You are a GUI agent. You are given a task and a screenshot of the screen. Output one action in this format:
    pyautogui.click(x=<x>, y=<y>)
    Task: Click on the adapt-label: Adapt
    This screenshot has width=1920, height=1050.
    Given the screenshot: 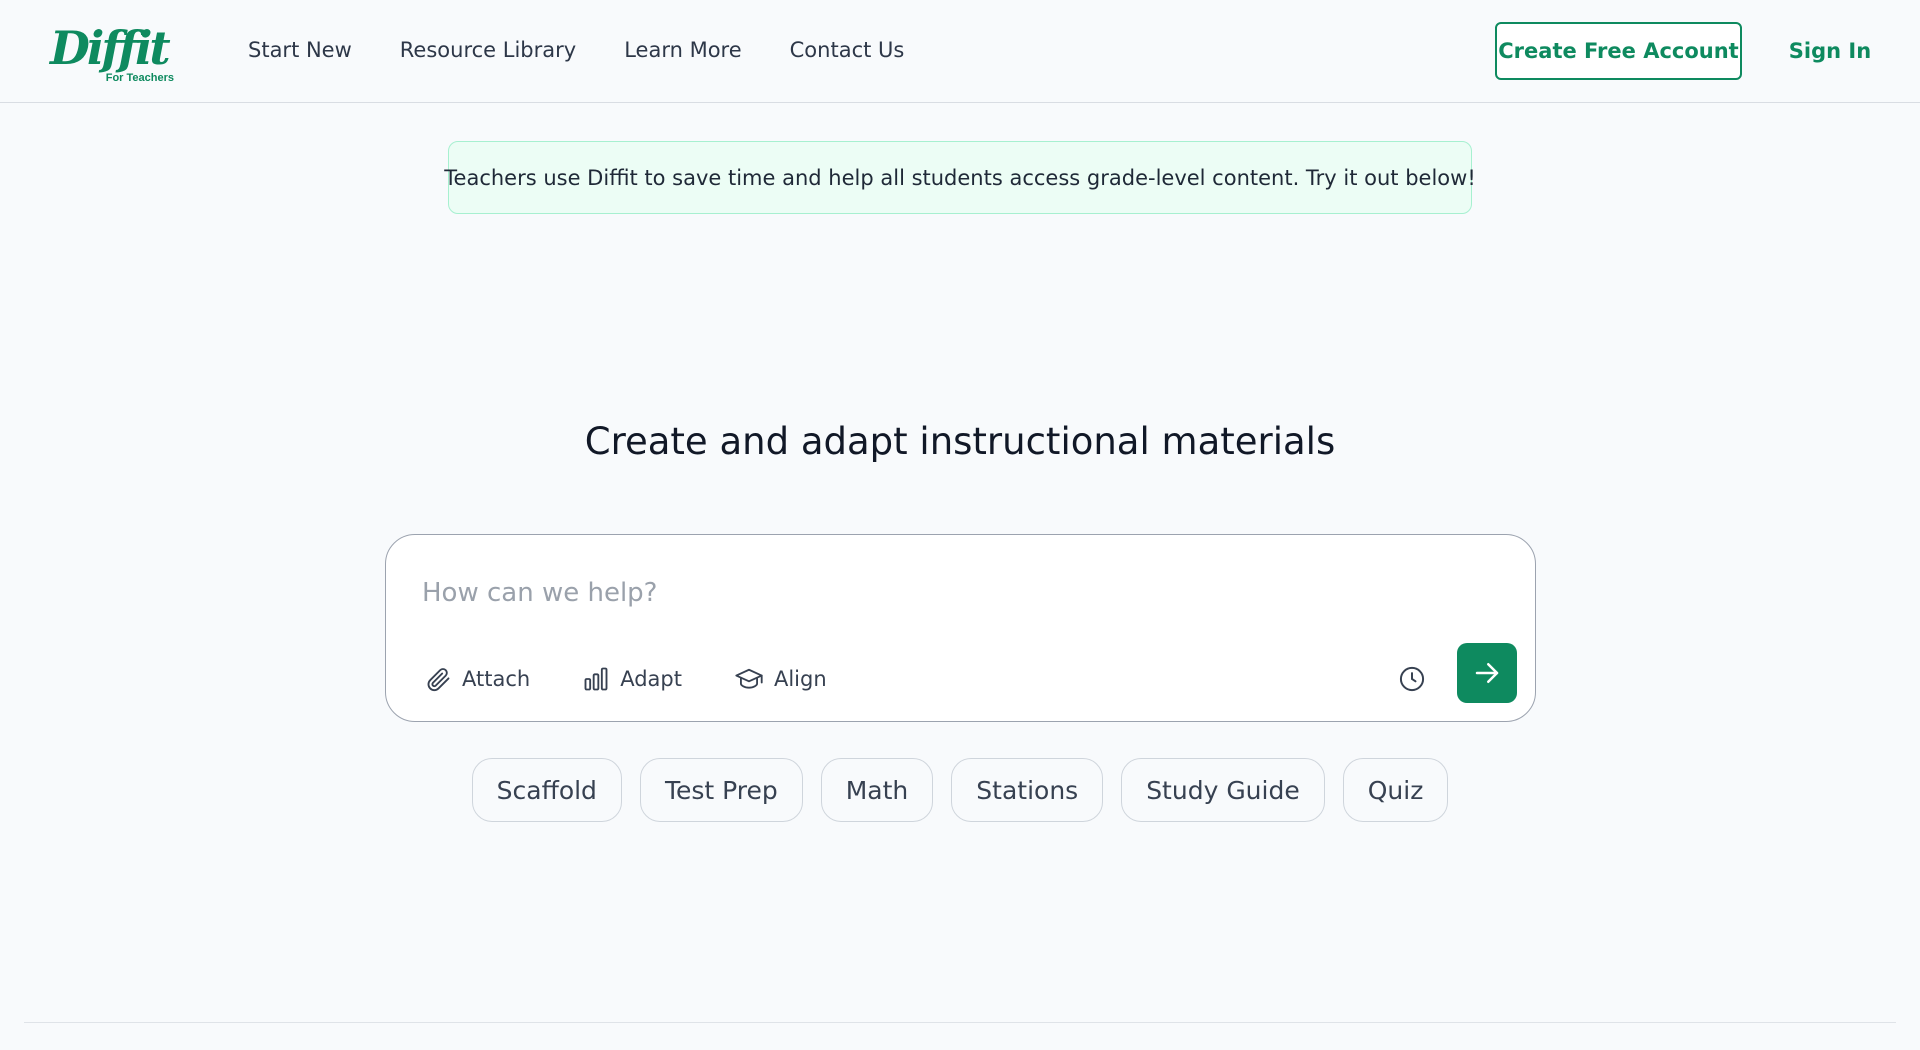 What is the action you would take?
    pyautogui.click(x=651, y=679)
    